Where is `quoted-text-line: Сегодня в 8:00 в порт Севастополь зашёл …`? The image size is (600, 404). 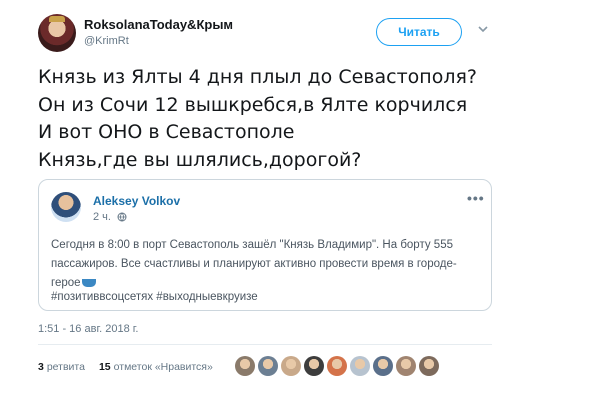
quoted-text-line: Сегодня в 8:00 в порт Севастополь зашёл … is located at coordinates (252, 245).